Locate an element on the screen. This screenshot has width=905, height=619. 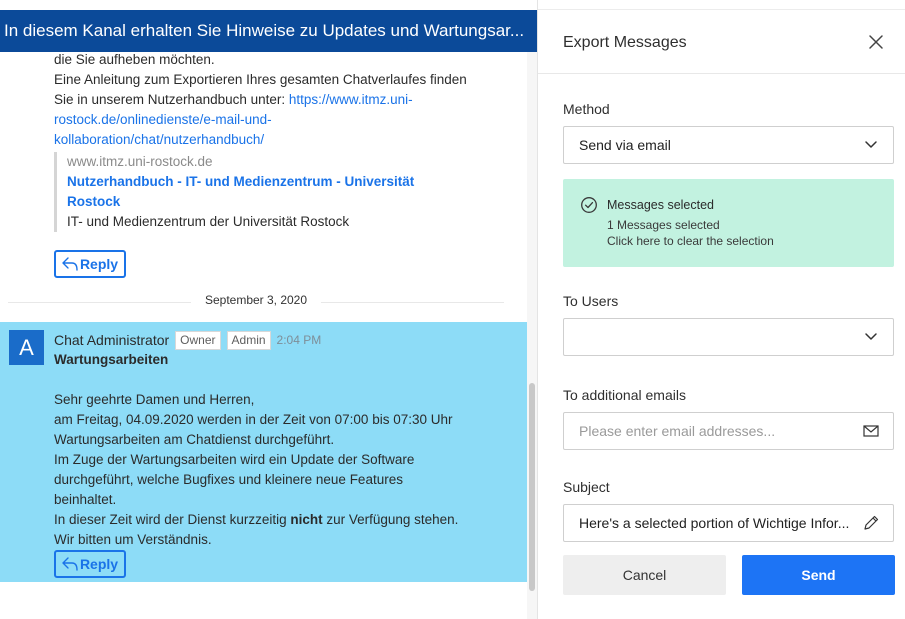
envelope-icon is located at coordinates (871, 431).